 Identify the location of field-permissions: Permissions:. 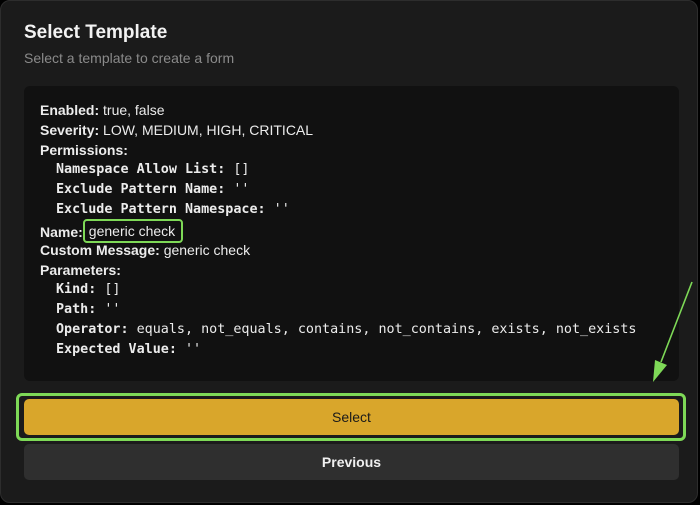
(359, 150).